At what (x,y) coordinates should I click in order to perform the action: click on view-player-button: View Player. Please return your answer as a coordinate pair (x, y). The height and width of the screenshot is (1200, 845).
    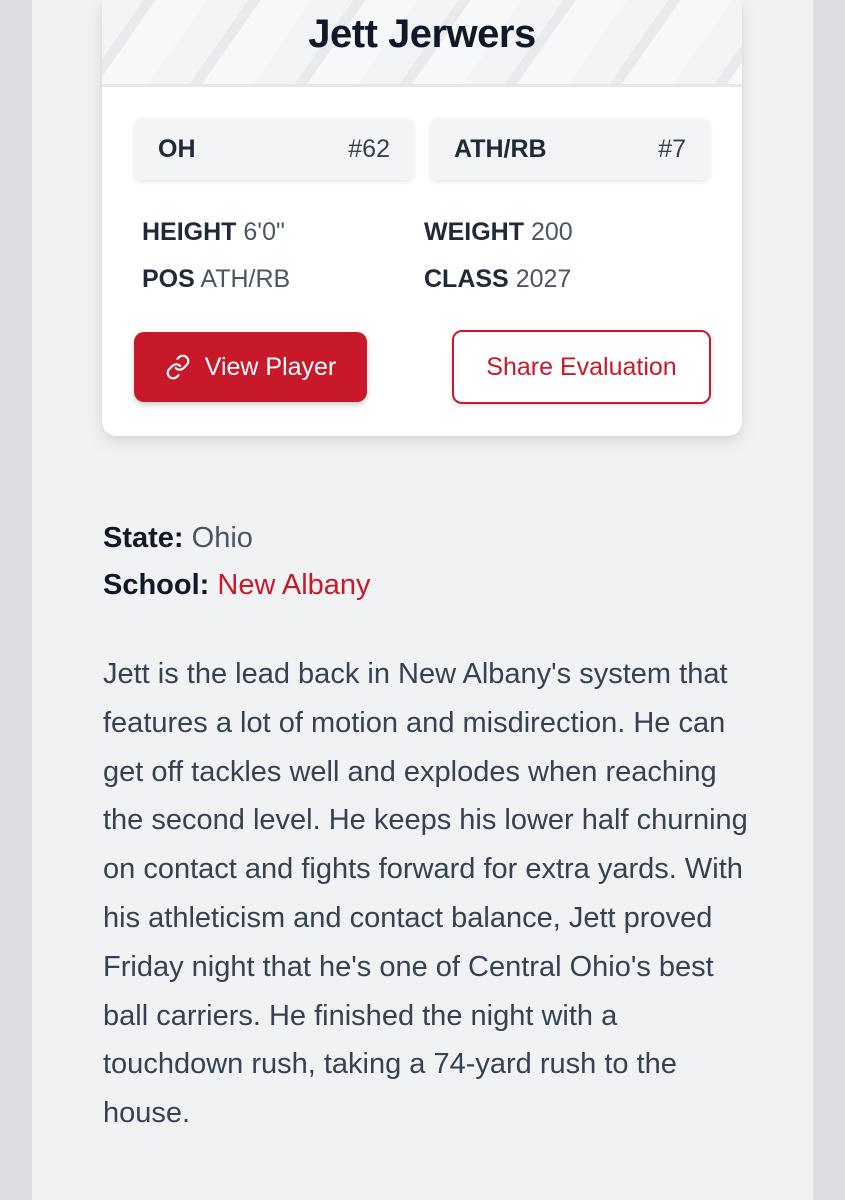
    Looking at the image, I should click on (250, 367).